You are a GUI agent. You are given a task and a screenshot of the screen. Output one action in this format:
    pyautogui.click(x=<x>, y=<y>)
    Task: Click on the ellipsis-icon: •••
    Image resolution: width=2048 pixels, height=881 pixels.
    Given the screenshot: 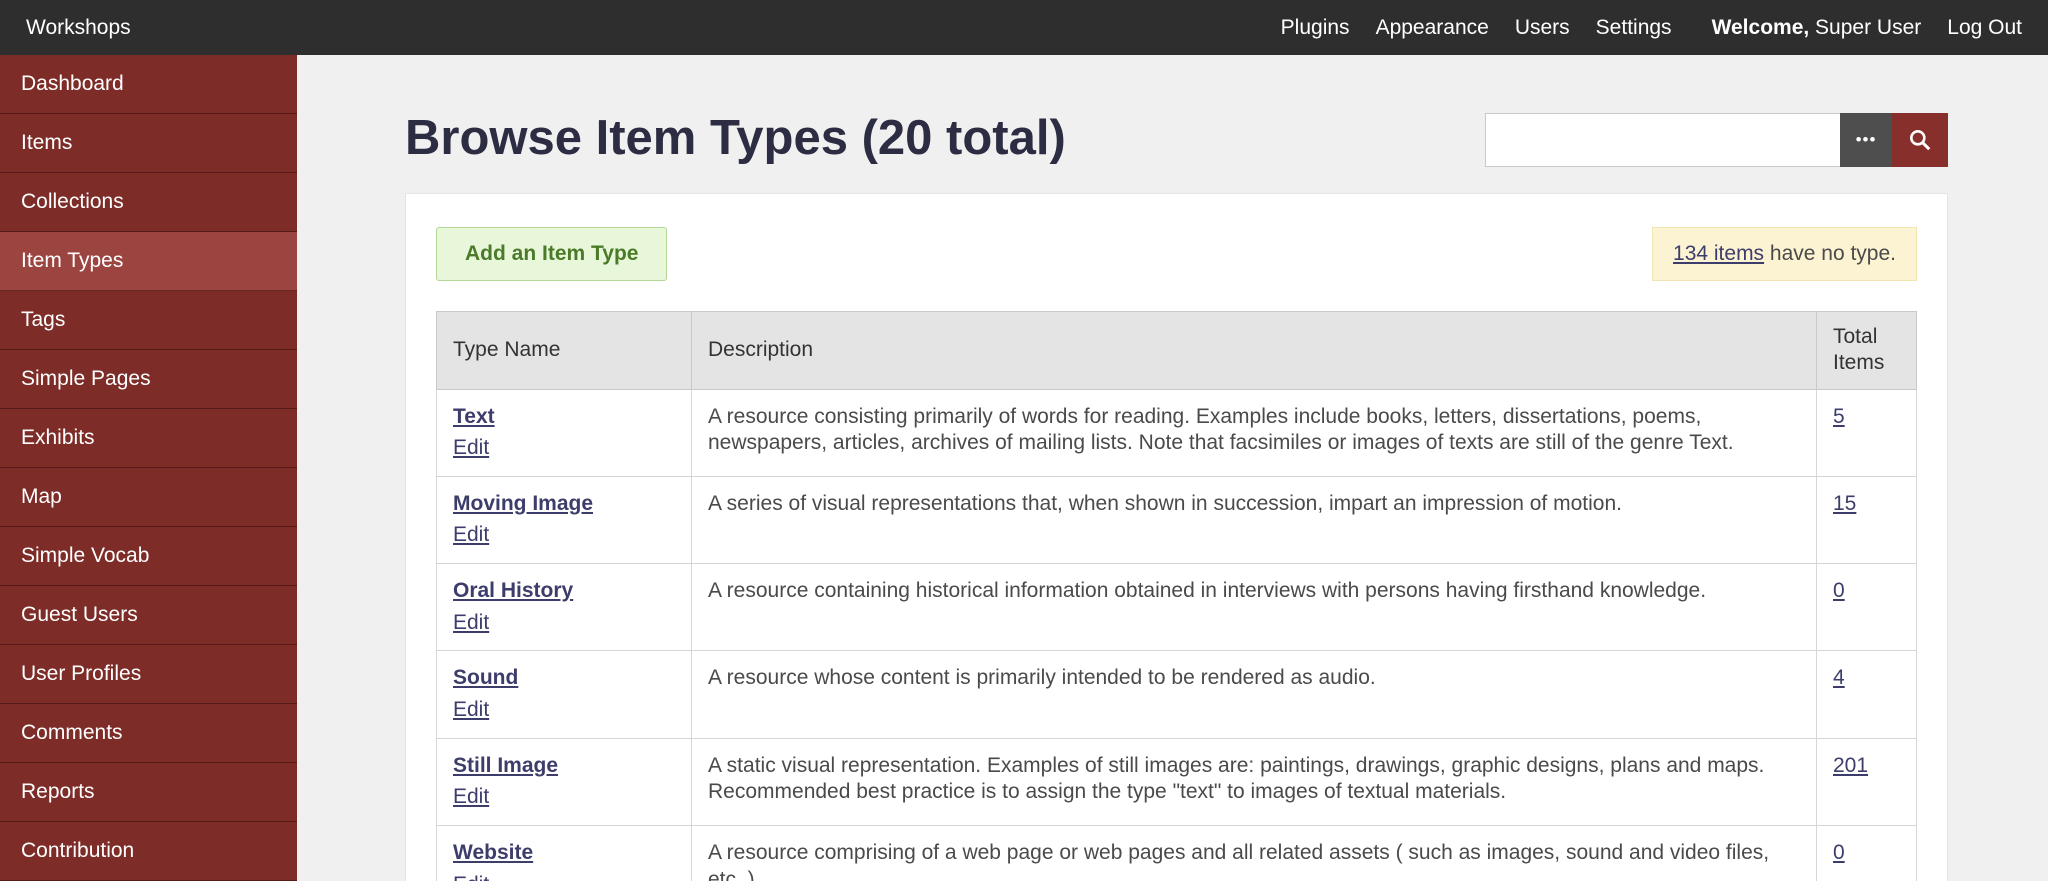 What is the action you would take?
    pyautogui.click(x=1866, y=139)
    